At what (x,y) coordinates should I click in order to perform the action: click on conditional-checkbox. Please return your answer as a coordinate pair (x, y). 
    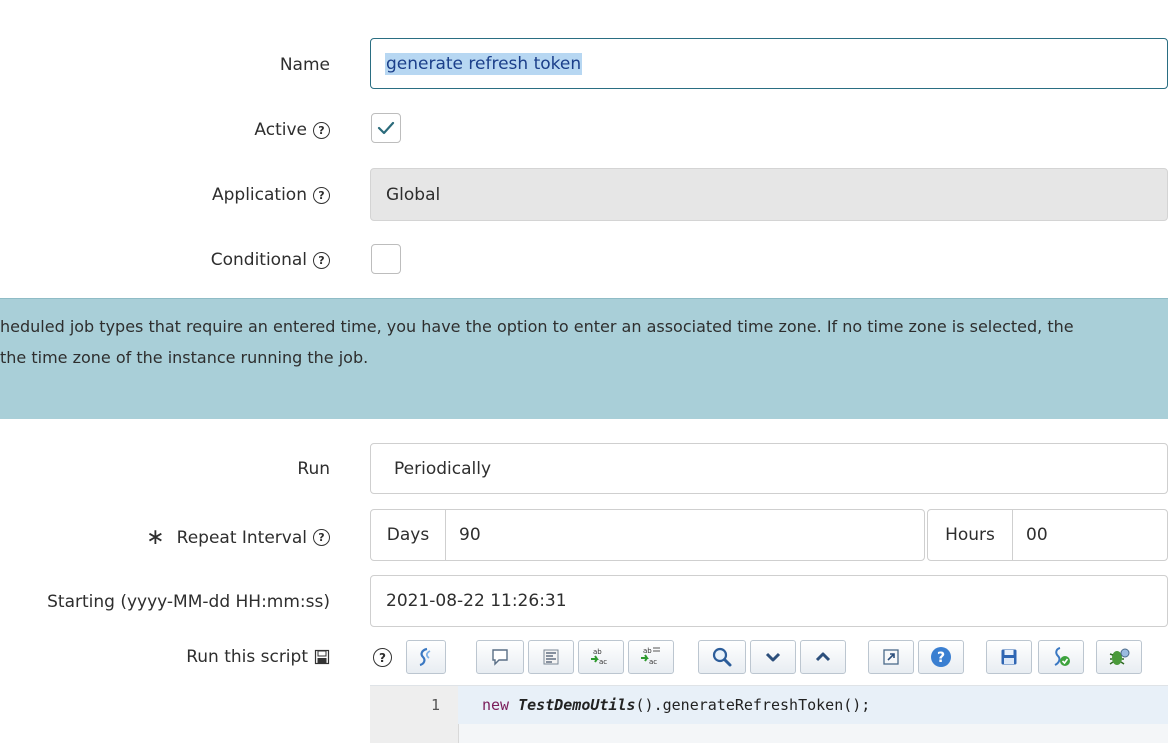
    Looking at the image, I should click on (386, 259).